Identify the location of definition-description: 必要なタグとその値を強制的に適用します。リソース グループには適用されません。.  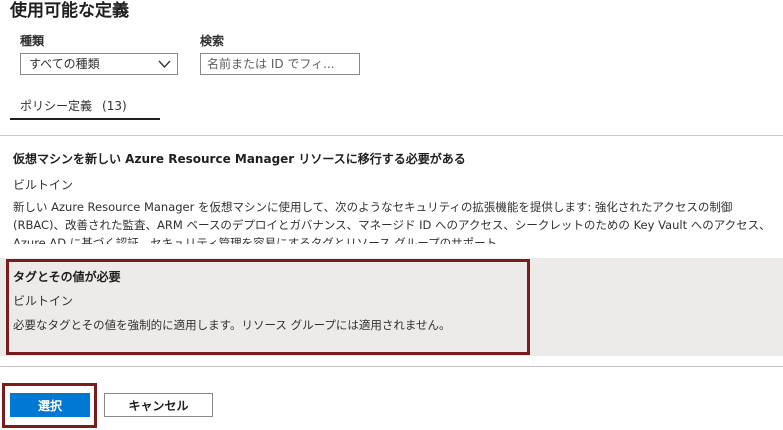
(232, 325).